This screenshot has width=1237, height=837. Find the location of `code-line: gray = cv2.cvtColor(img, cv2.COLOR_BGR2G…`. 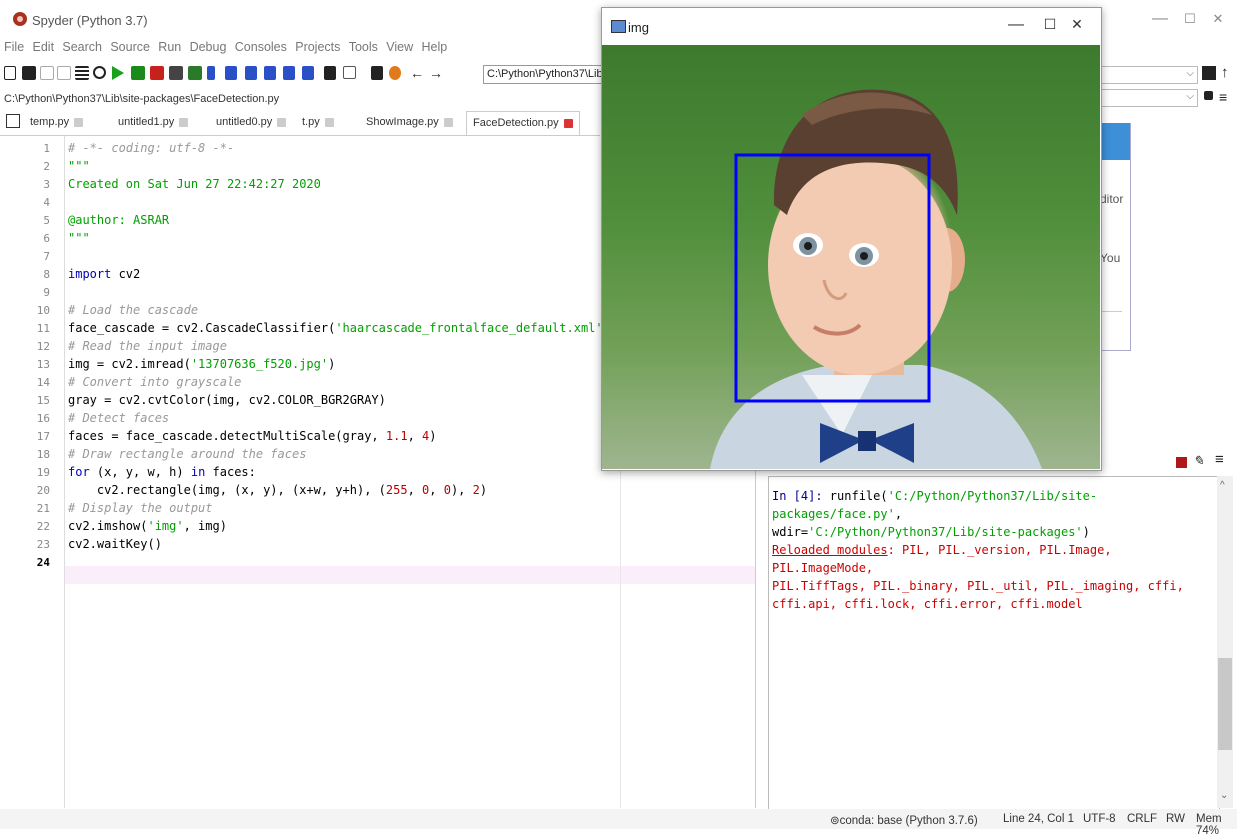

code-line: gray = cv2.cvtColor(img, cv2.COLOR_BGR2G… is located at coordinates (227, 400).